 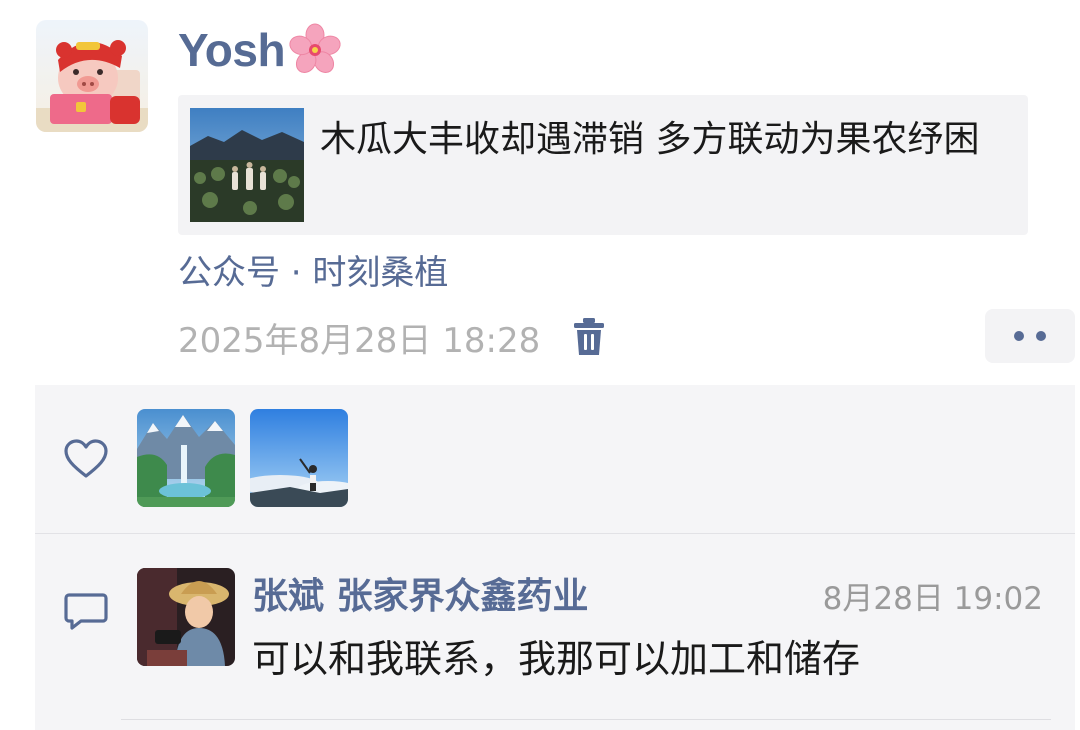 What do you see at coordinates (315, 48) in the screenshot?
I see `cherry-blossom-emoji-icon` at bounding box center [315, 48].